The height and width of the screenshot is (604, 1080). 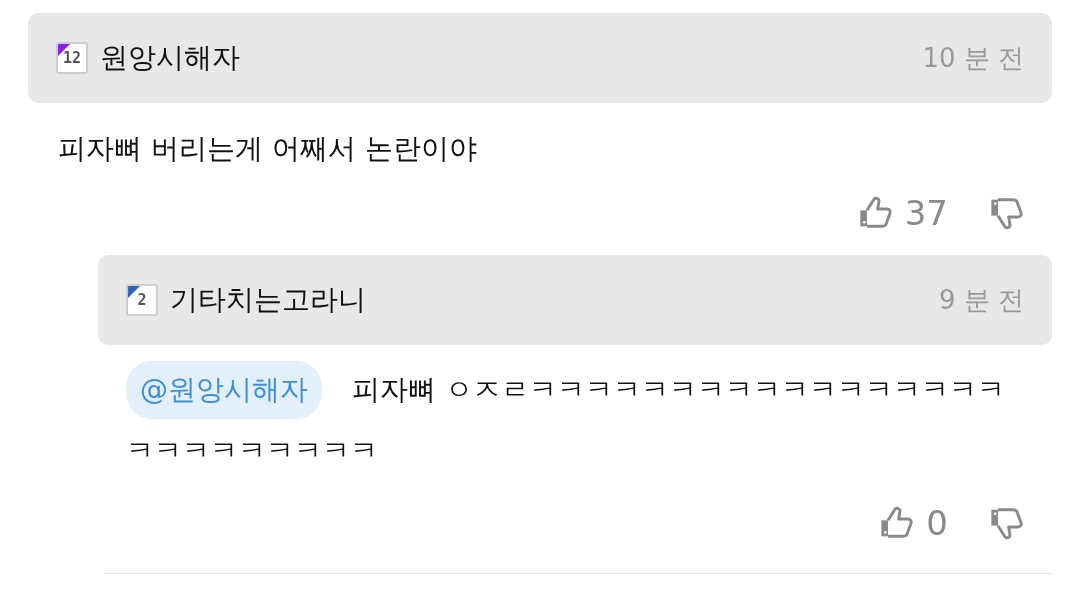 What do you see at coordinates (973, 58) in the screenshot?
I see `comment-time: 10 분 전` at bounding box center [973, 58].